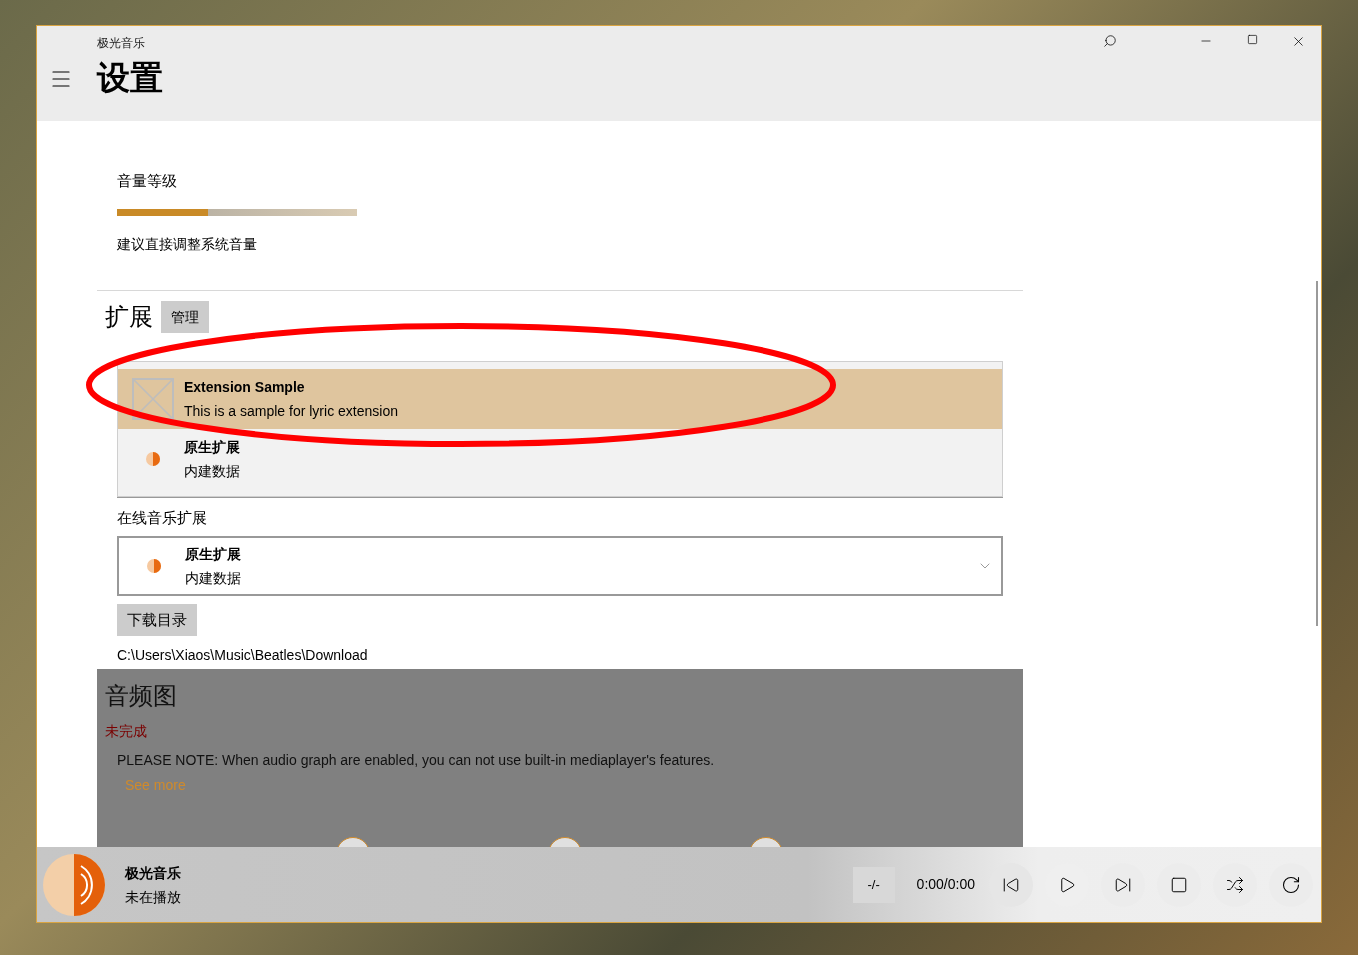  Describe the element at coordinates (416, 760) in the screenshot. I see `note-text: PLEASE NOTE: When audio graph are enabled, you can not use built-in mediaplayer's features.` at that location.